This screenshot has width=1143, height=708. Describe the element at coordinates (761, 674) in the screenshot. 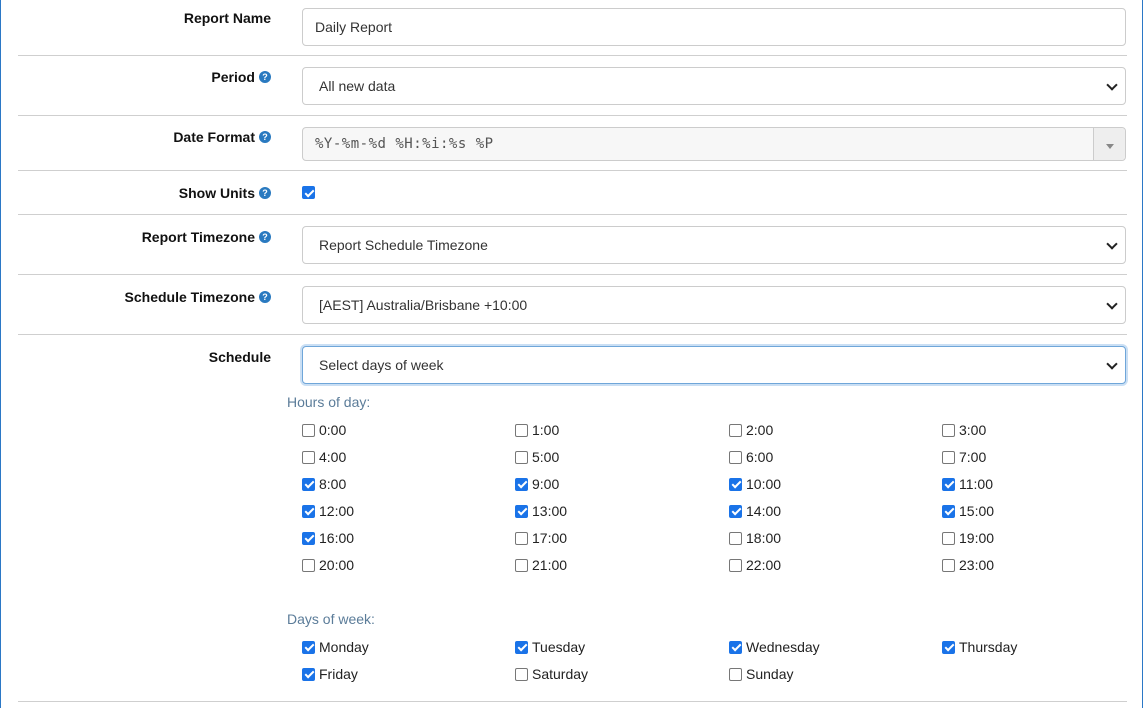

I see `day-option: Sunday` at that location.